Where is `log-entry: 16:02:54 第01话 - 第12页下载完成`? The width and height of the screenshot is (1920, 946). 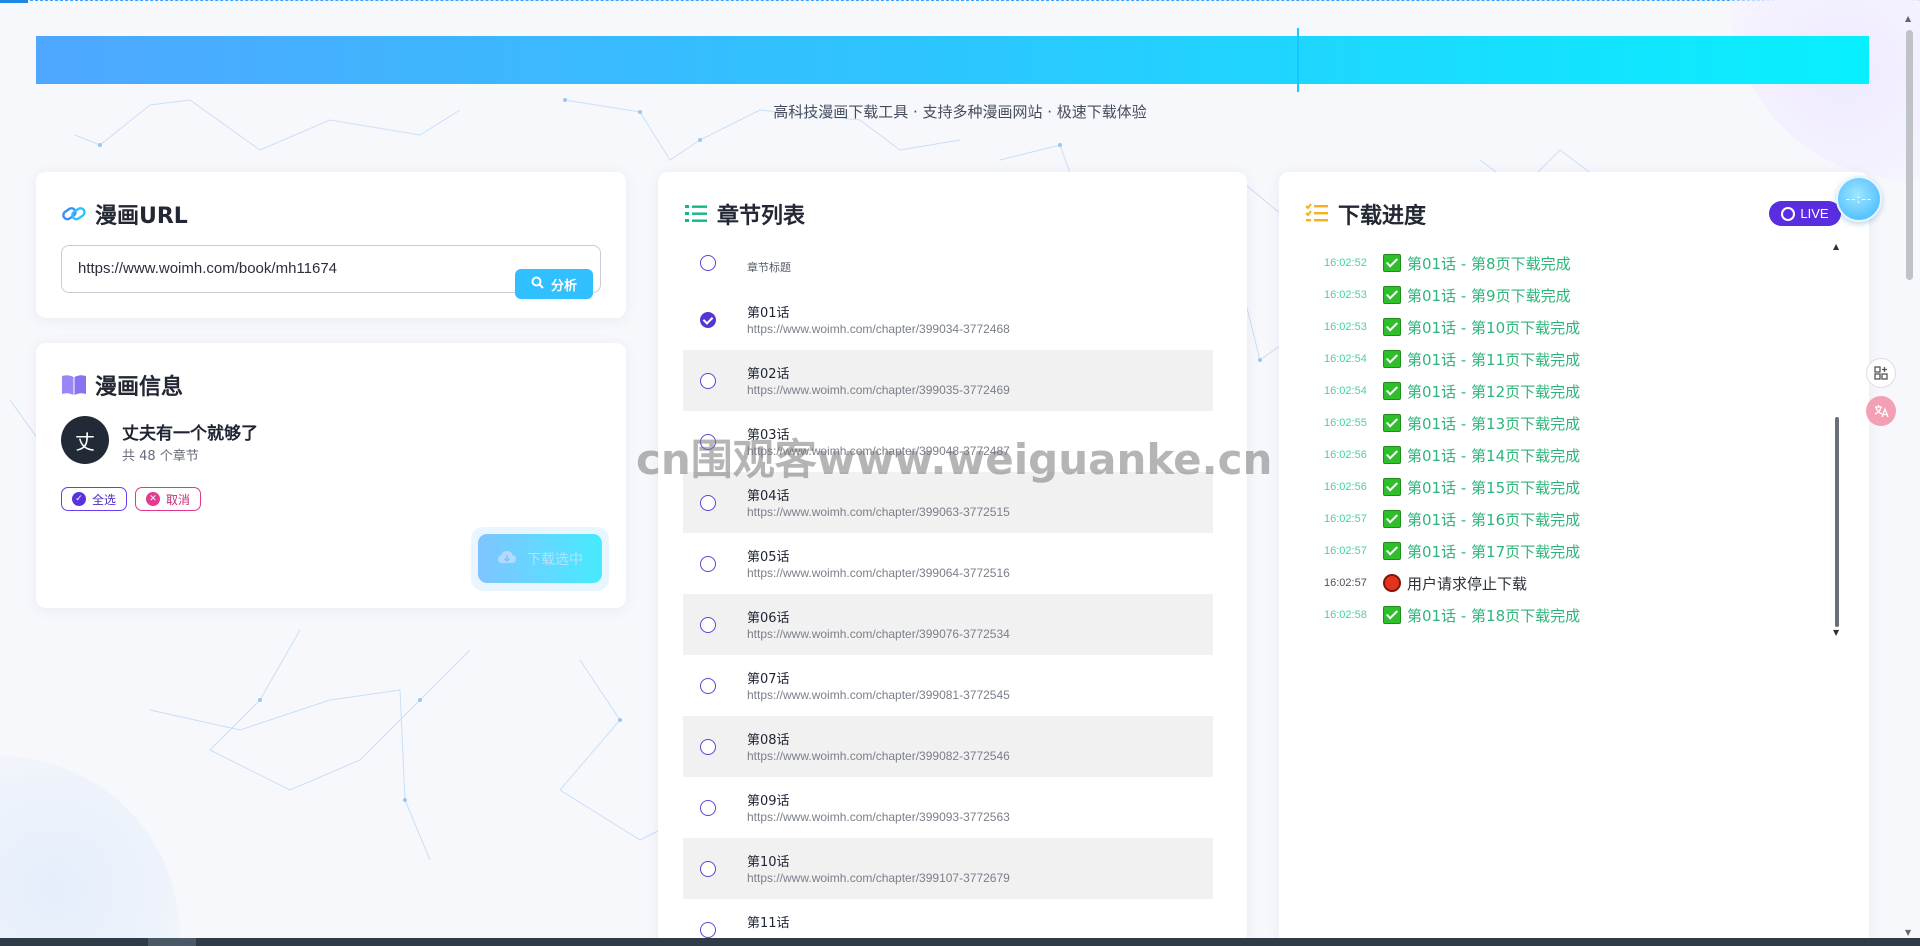 log-entry: 16:02:54 第01话 - 第12页下载完成 is located at coordinates (1574, 391).